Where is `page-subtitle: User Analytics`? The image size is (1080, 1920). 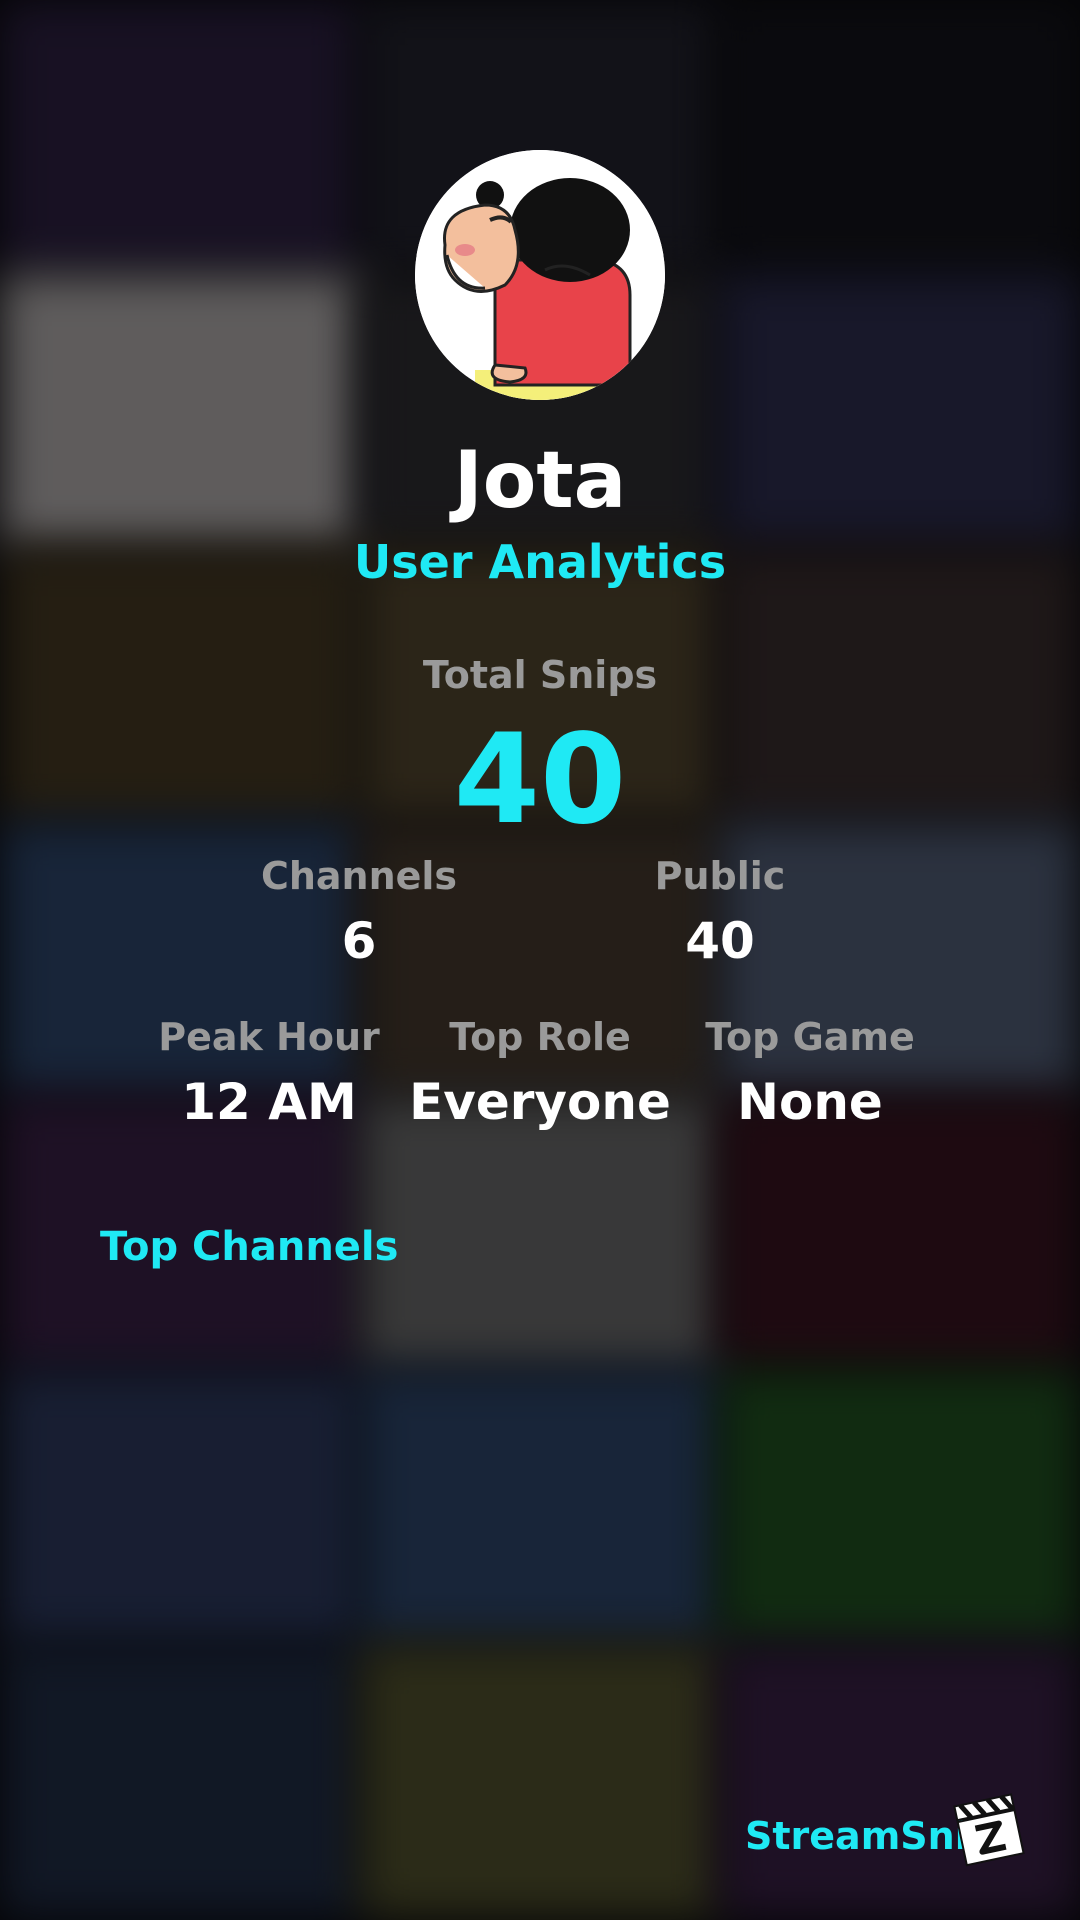
page-subtitle: User Analytics is located at coordinates (540, 562).